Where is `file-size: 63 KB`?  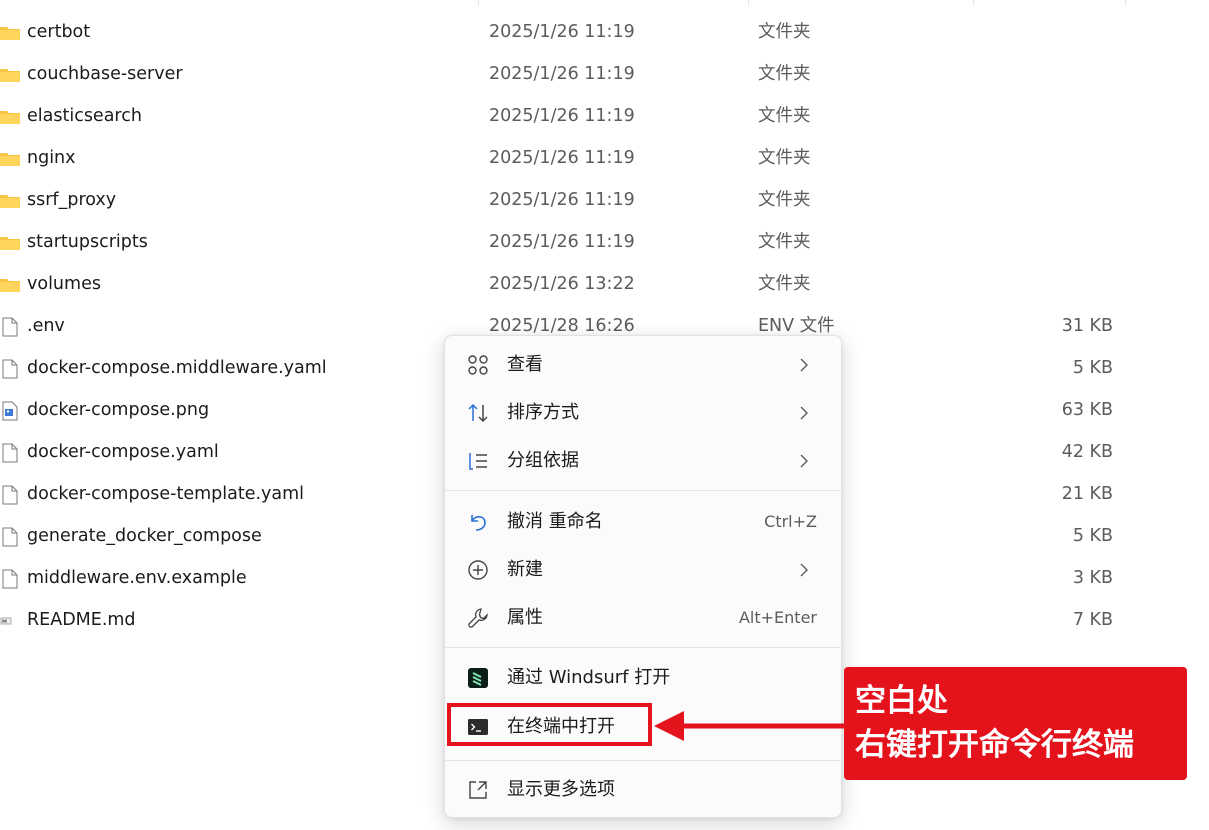 file-size: 63 KB is located at coordinates (1087, 410).